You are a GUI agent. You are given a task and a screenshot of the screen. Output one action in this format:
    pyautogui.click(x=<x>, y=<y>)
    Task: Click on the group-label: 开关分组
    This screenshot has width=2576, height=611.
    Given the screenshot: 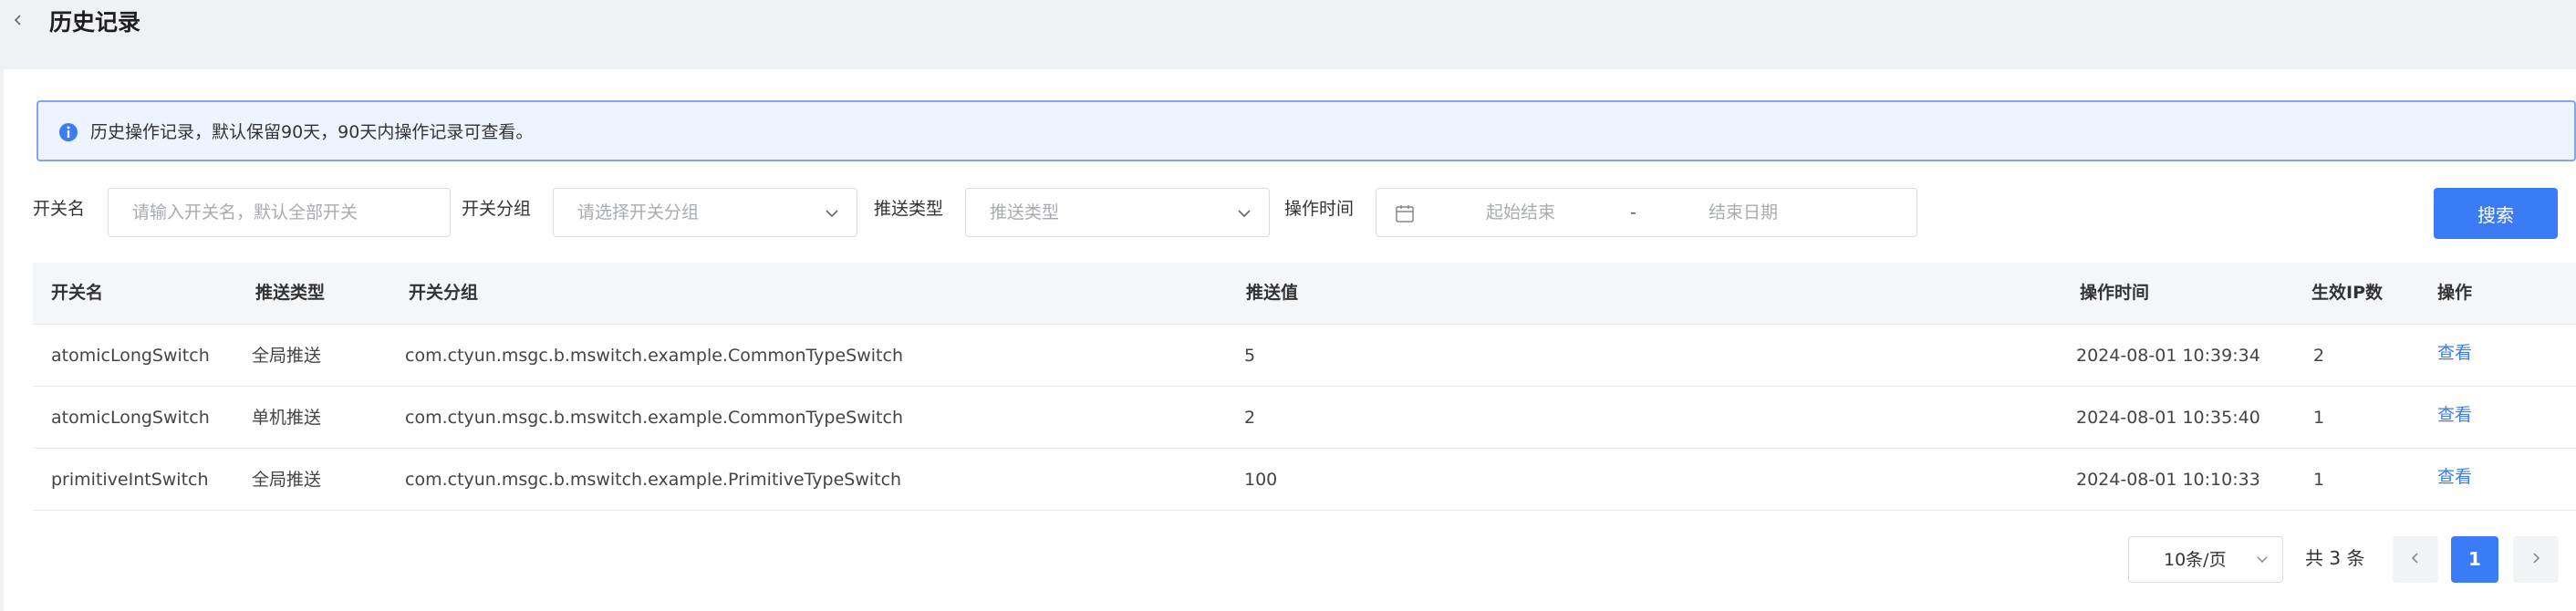 What is the action you would take?
    pyautogui.click(x=497, y=209)
    